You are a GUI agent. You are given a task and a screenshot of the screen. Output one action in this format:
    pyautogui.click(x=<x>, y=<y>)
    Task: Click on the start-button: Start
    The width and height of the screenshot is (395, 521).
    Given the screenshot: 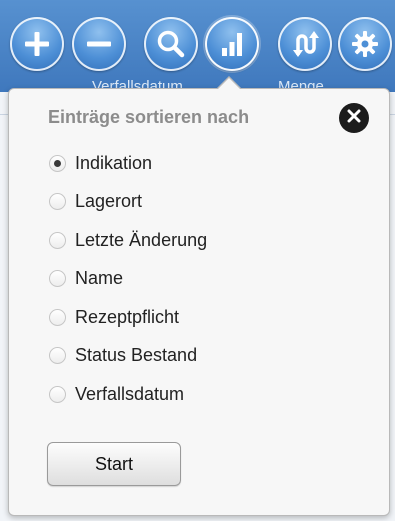 What is the action you would take?
    pyautogui.click(x=114, y=464)
    